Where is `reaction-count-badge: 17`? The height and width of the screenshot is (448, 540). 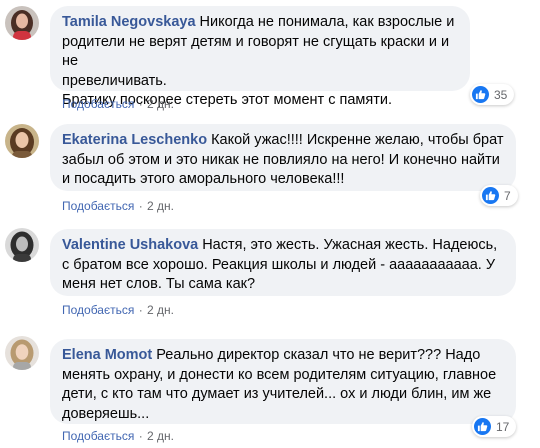 reaction-count-badge: 17 is located at coordinates (494, 426).